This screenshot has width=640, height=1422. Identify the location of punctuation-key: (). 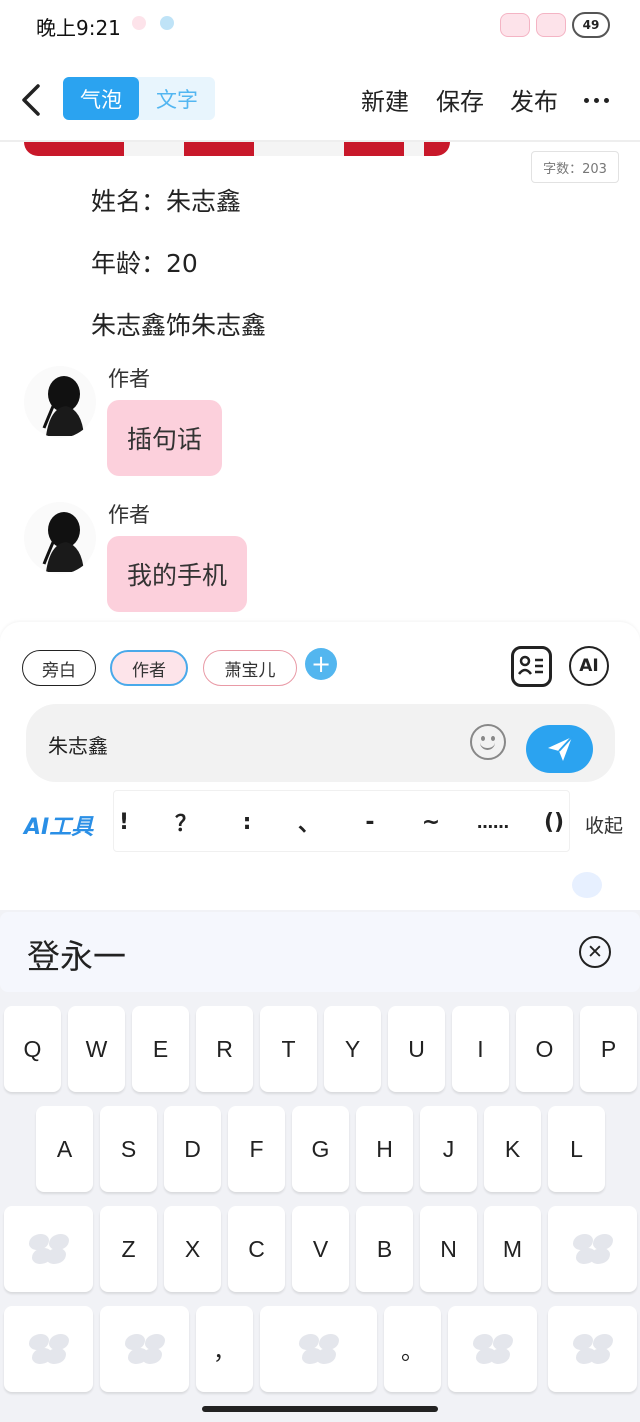
(554, 822).